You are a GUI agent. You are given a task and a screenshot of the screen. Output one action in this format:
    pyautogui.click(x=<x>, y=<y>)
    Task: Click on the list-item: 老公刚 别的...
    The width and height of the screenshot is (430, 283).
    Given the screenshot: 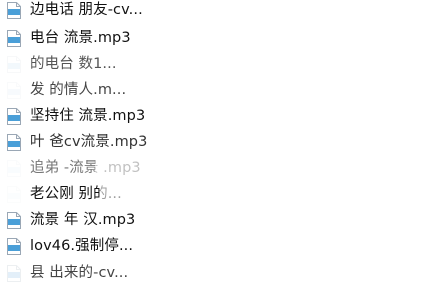 What is the action you would take?
    pyautogui.click(x=61, y=194)
    